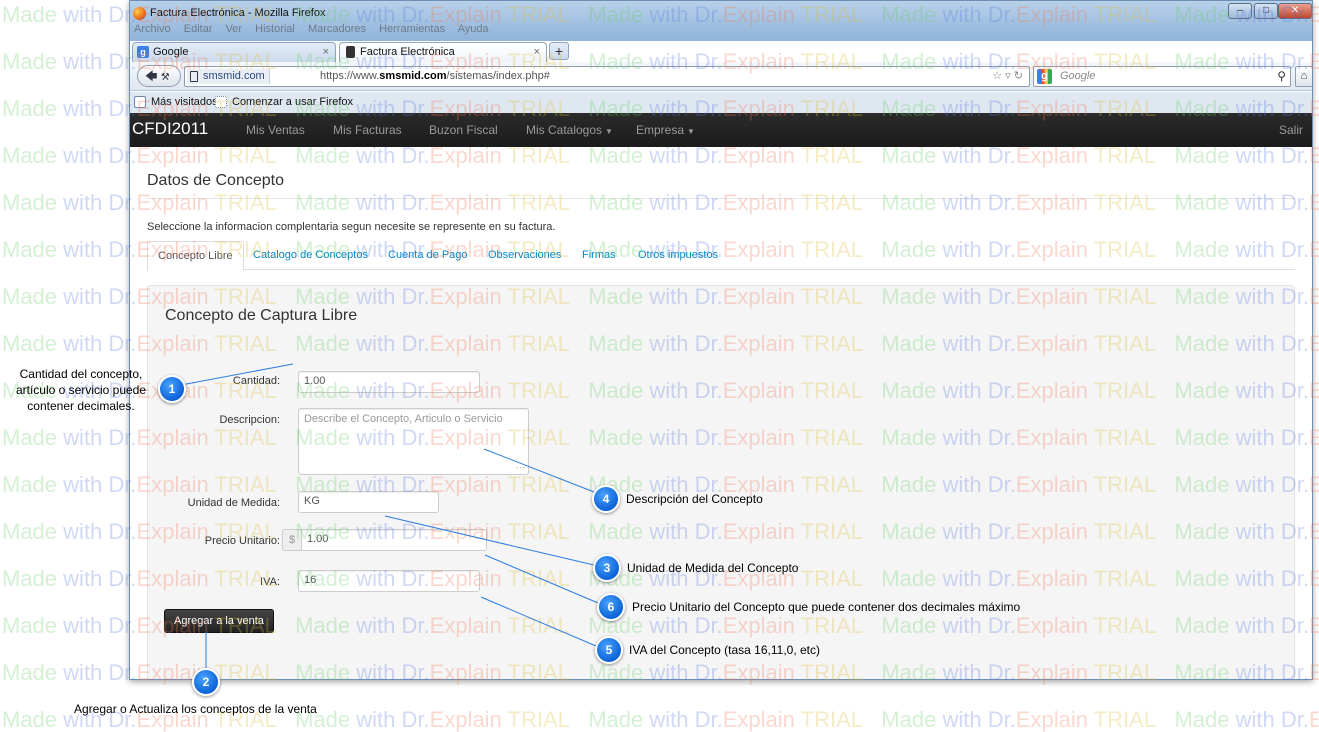 This screenshot has height=732, width=1319. Describe the element at coordinates (725, 650) in the screenshot. I see `annotation-5-text: IVA del Concepto (tasa 16,11,0, etc)` at that location.